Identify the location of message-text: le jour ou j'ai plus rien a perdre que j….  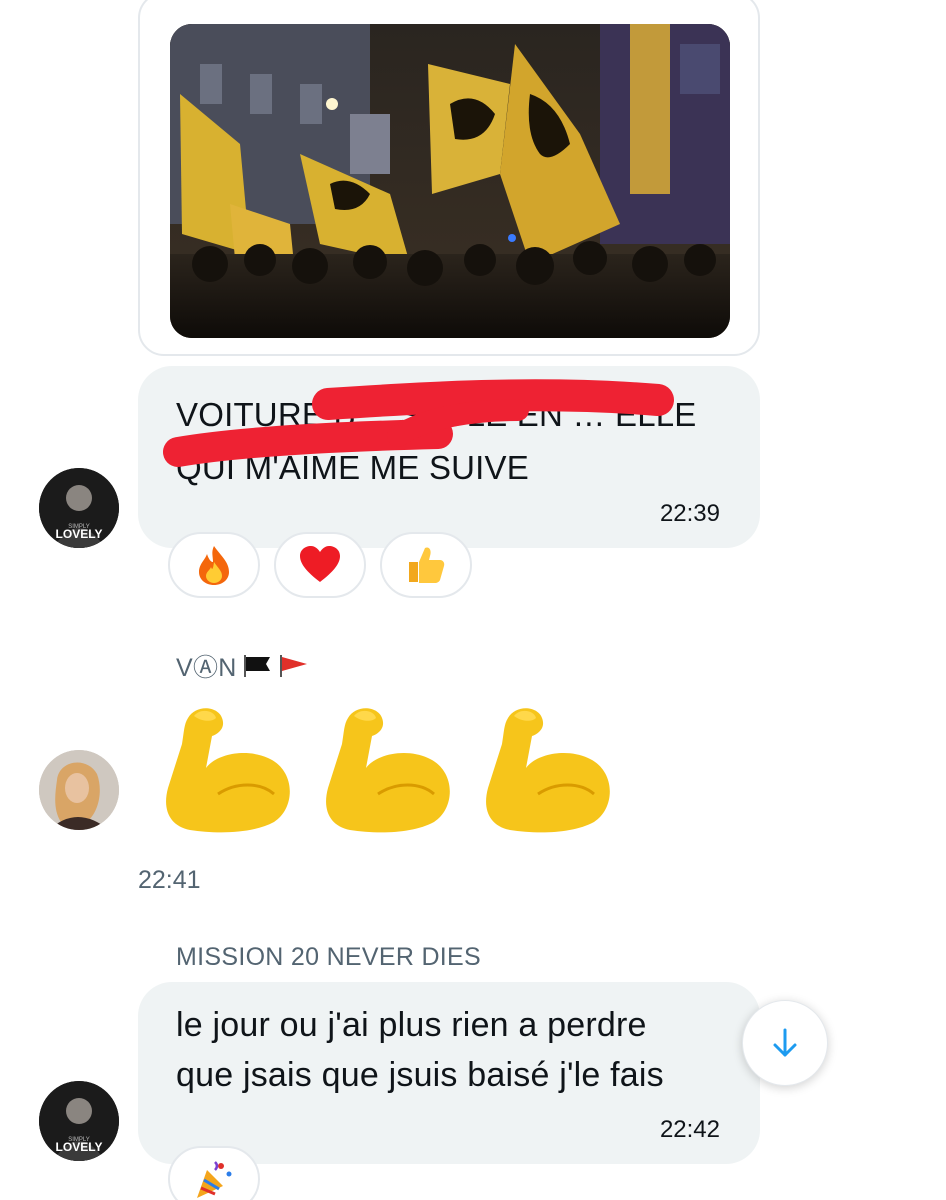
(456, 1050).